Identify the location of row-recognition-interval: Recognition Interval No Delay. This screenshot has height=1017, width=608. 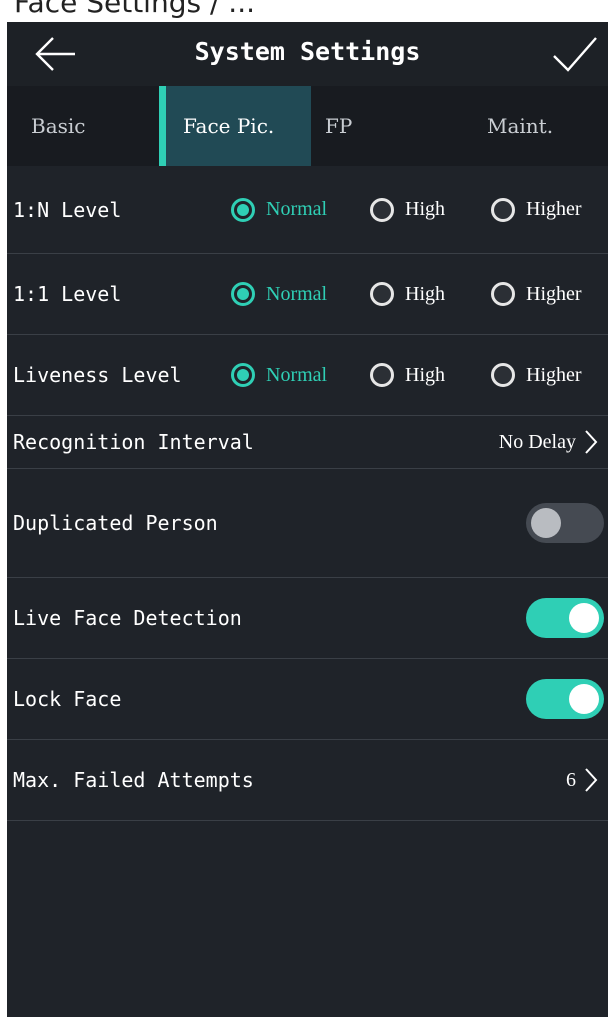
(307, 442).